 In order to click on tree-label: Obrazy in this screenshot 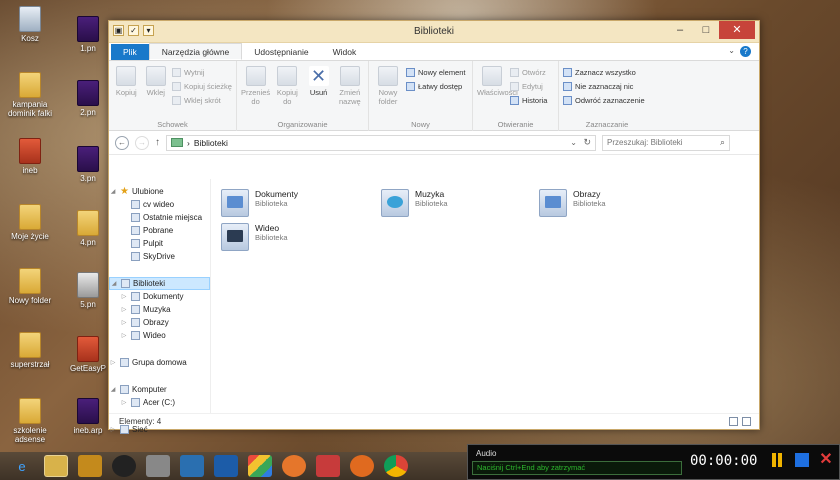, I will do `click(156, 322)`.